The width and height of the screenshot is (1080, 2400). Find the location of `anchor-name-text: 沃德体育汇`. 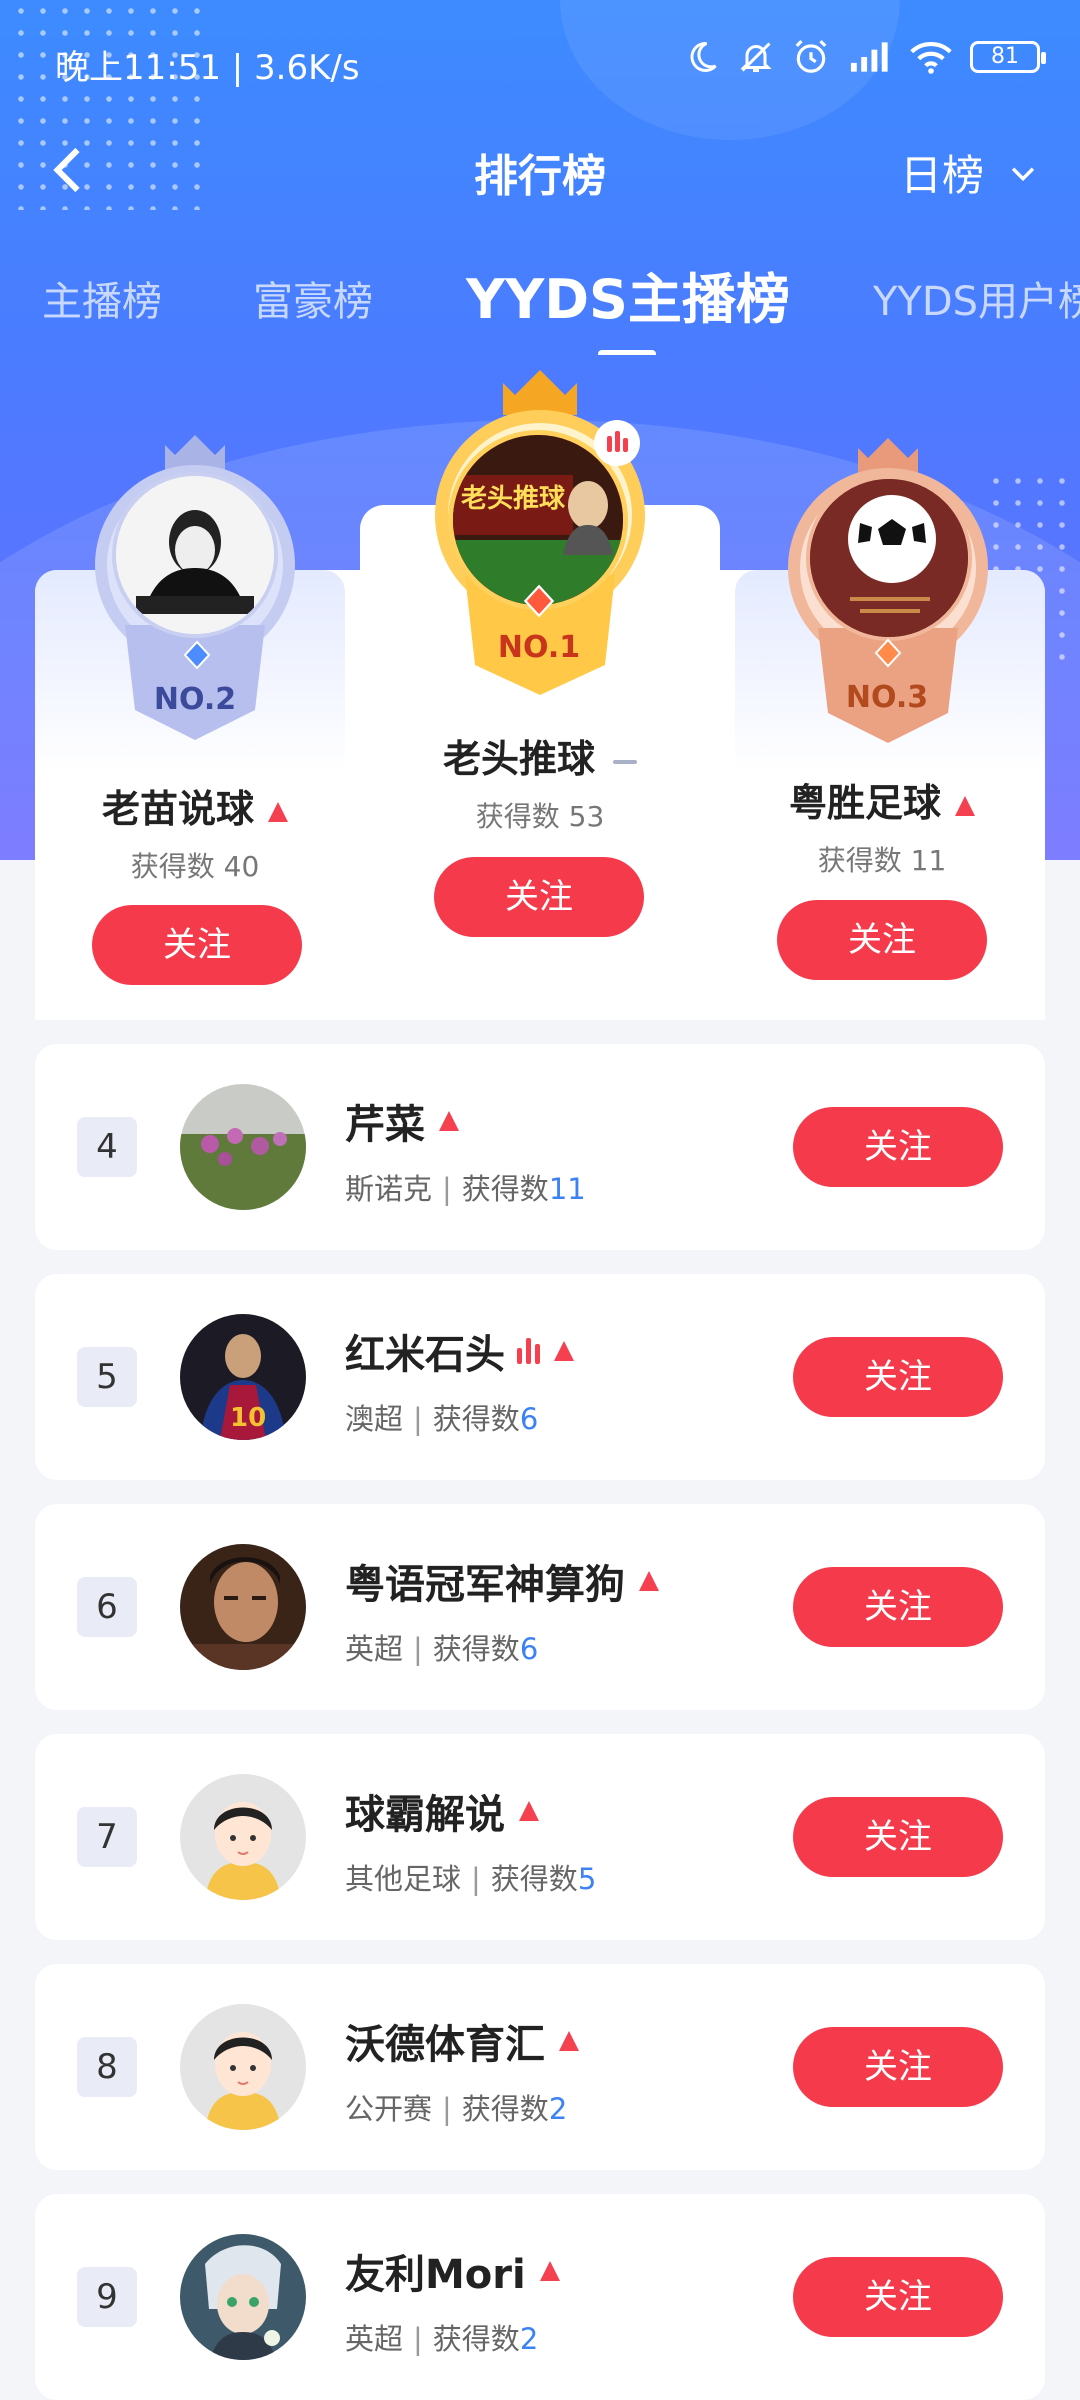

anchor-name-text: 沃德体育汇 is located at coordinates (445, 2045).